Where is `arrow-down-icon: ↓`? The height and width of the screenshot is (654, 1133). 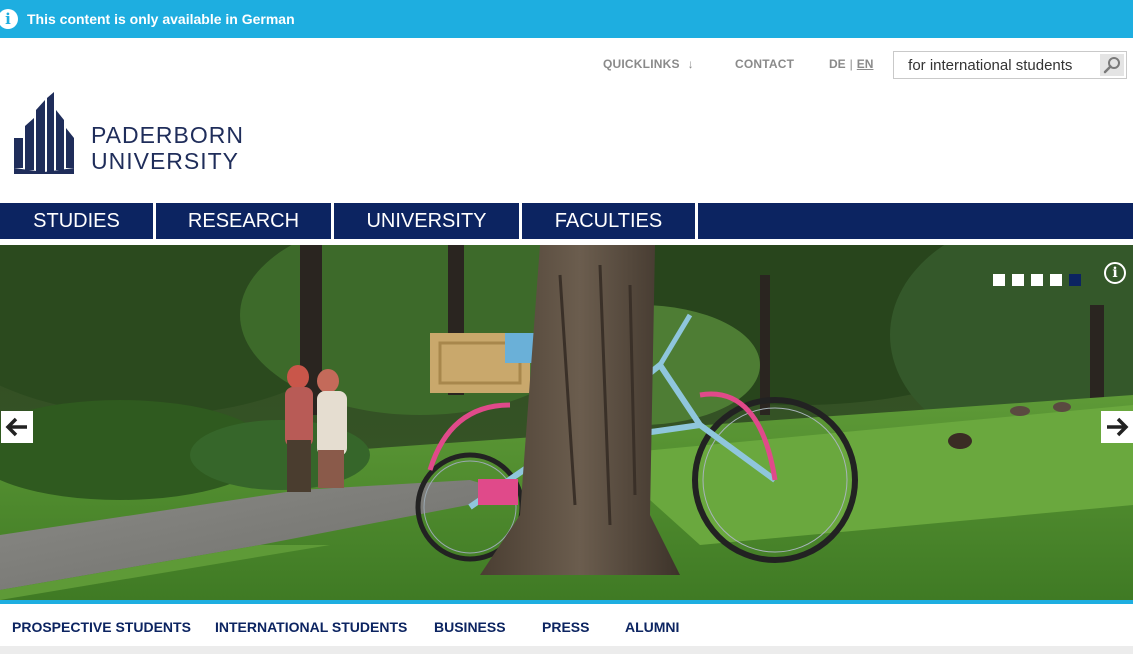 arrow-down-icon: ↓ is located at coordinates (690, 64).